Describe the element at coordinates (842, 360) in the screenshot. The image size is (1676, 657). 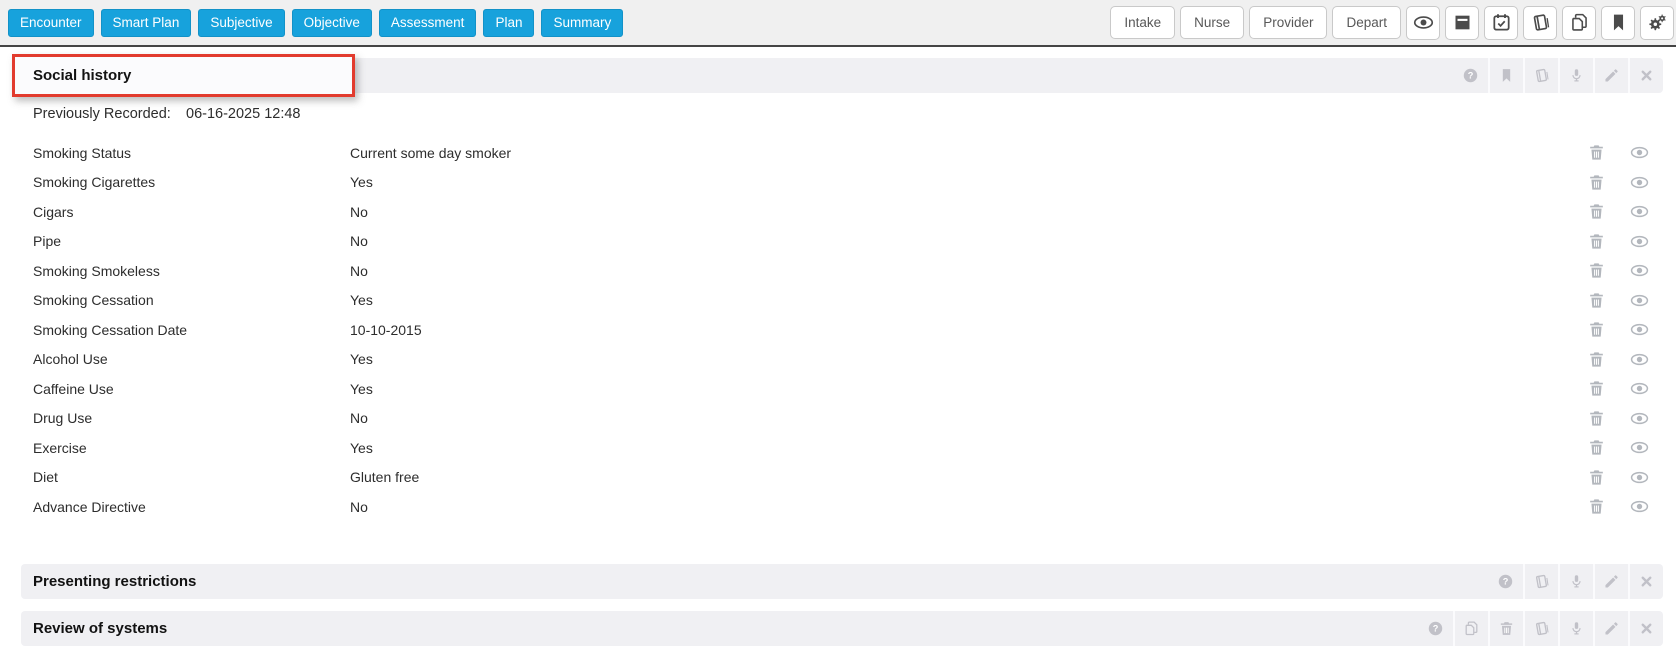
I see `table-row: Alcohol Use Yes` at that location.